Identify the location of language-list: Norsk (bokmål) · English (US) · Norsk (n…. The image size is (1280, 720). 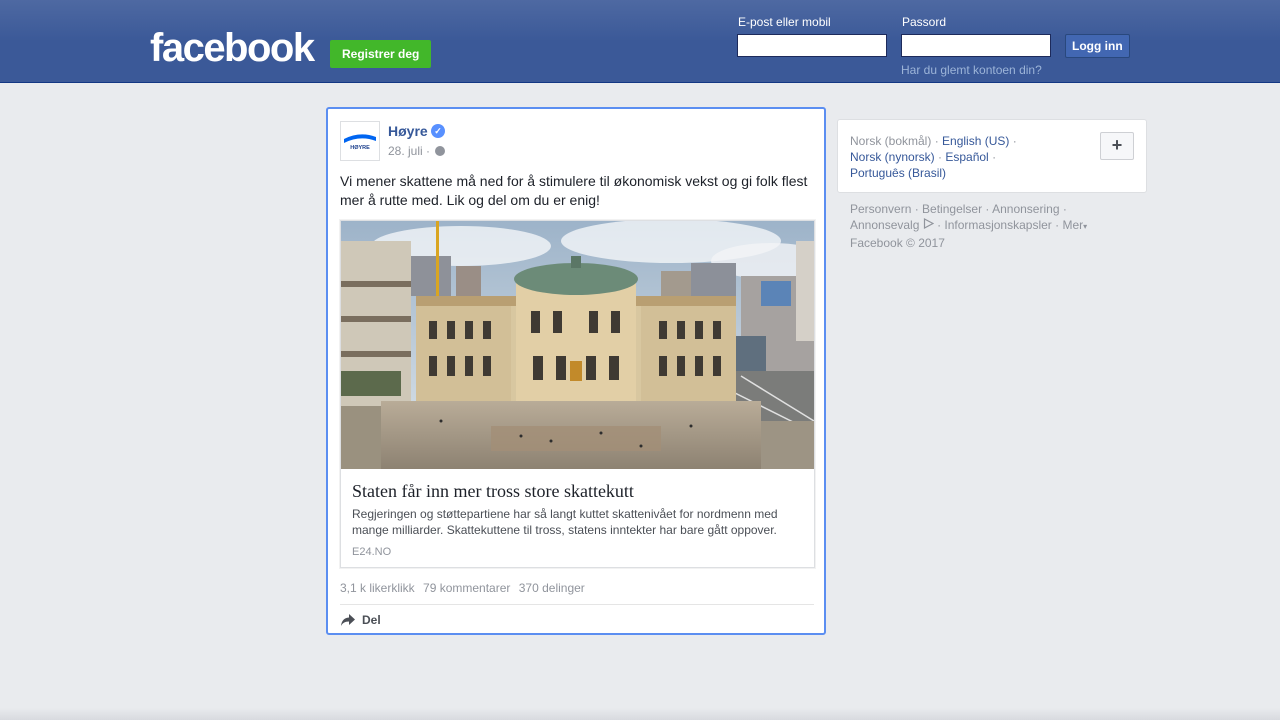
(933, 157).